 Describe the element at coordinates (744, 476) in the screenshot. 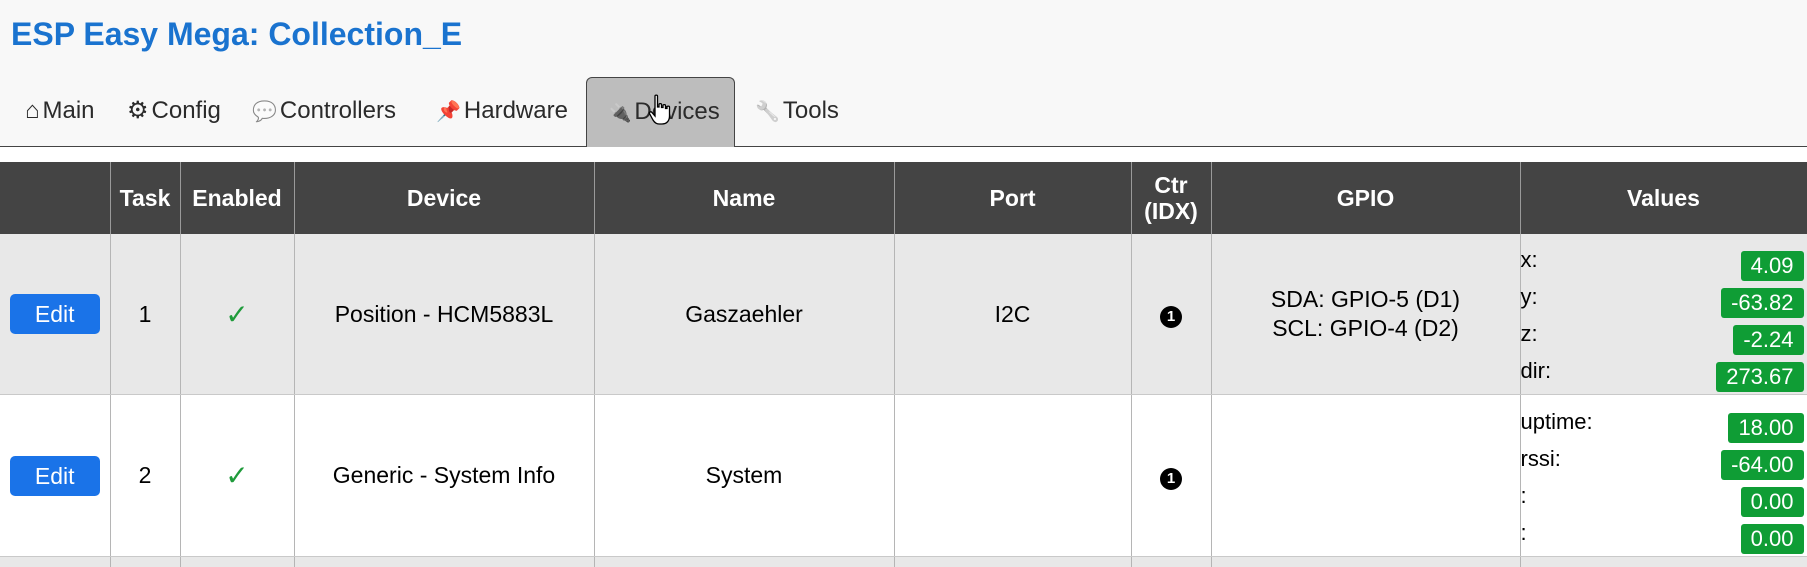

I see `name-cell: System` at that location.